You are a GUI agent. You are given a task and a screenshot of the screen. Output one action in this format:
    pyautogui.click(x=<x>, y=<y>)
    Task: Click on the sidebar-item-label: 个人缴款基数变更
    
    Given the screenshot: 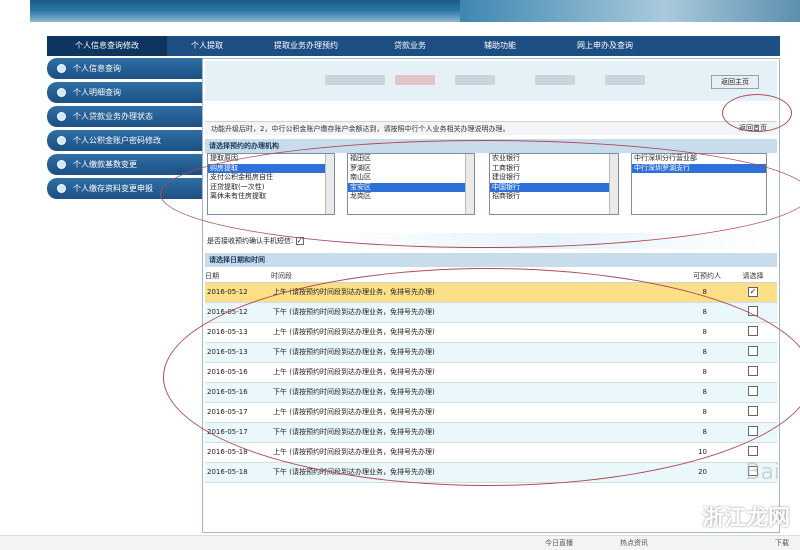 What is the action you would take?
    pyautogui.click(x=105, y=164)
    